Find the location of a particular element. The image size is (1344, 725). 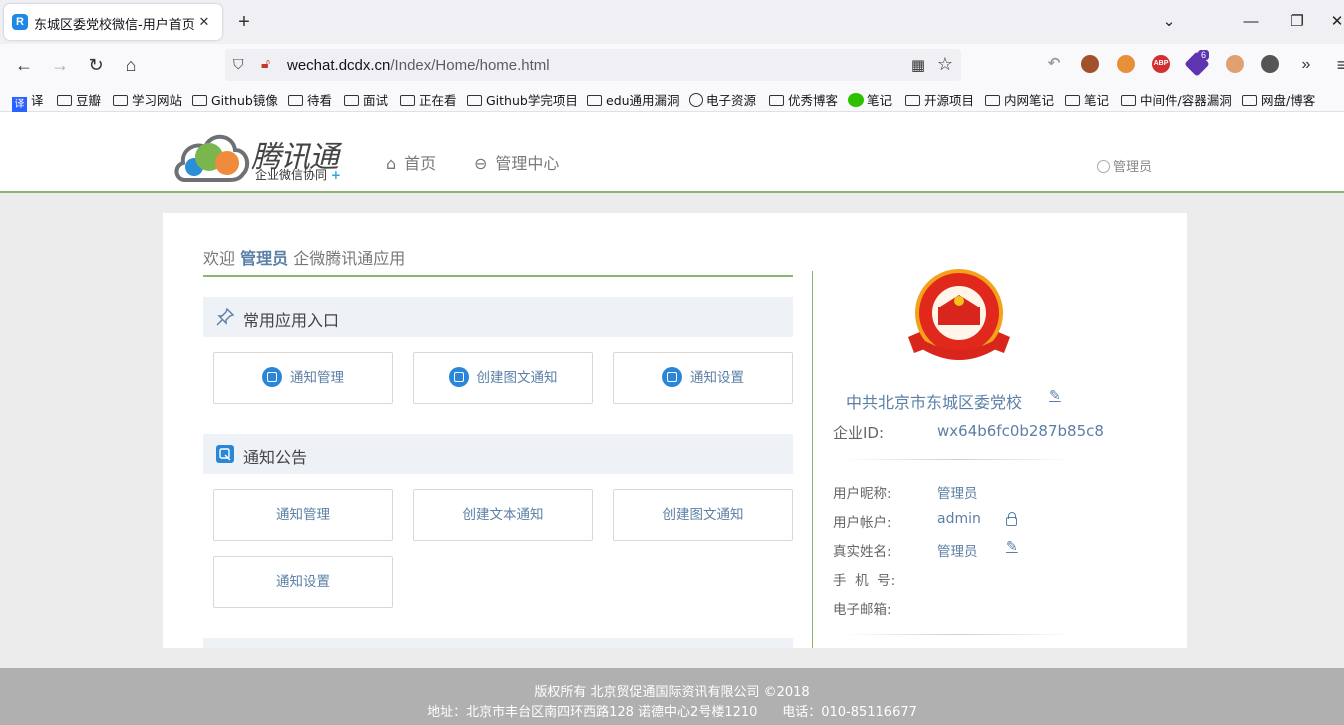

adblock-plus-icon: ABP is located at coordinates (1161, 64).